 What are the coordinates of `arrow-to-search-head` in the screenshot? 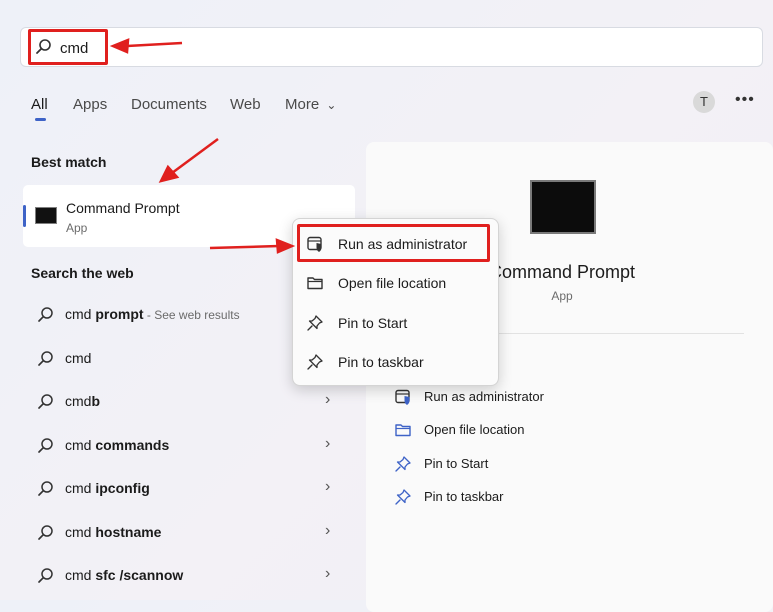 It's located at (119, 46).